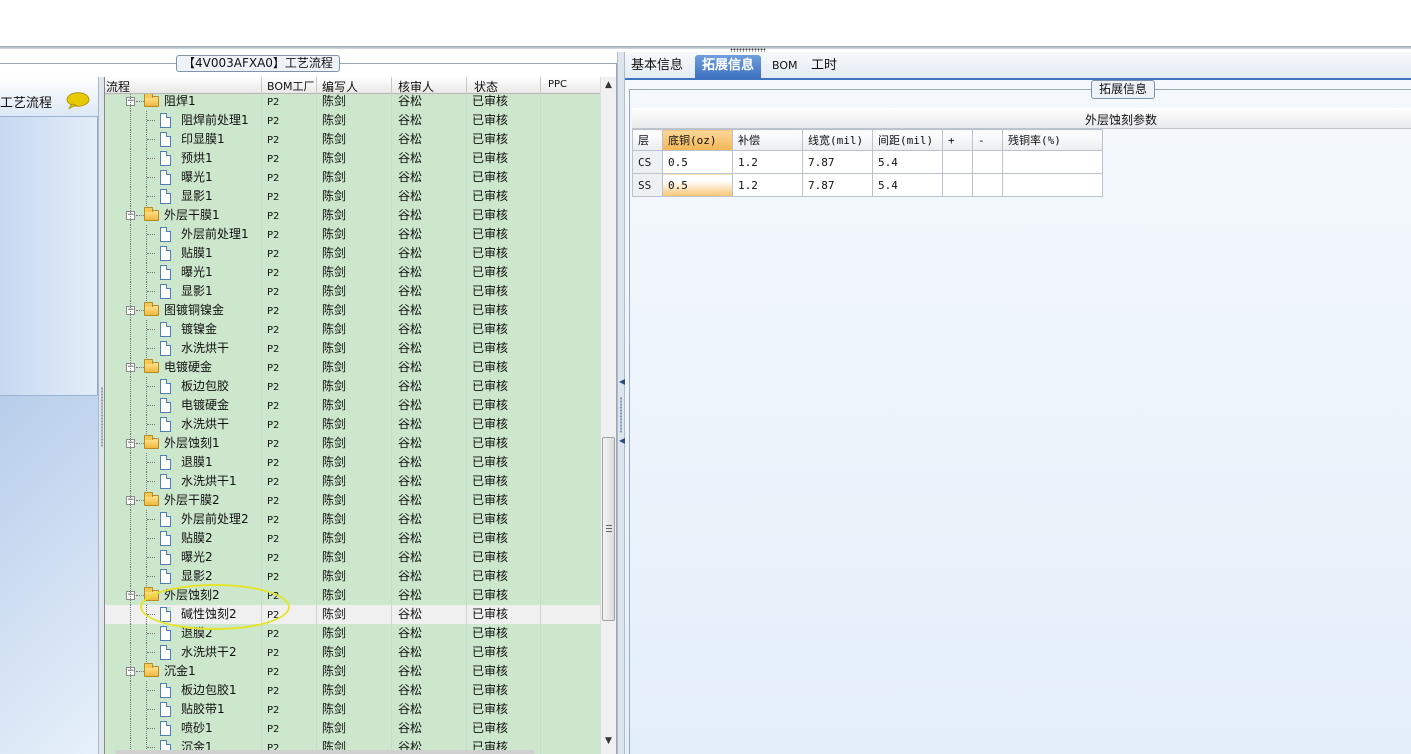  I want to click on tree-row: 贴膜2 P2 陈剑 谷松 已审核, so click(352, 538).